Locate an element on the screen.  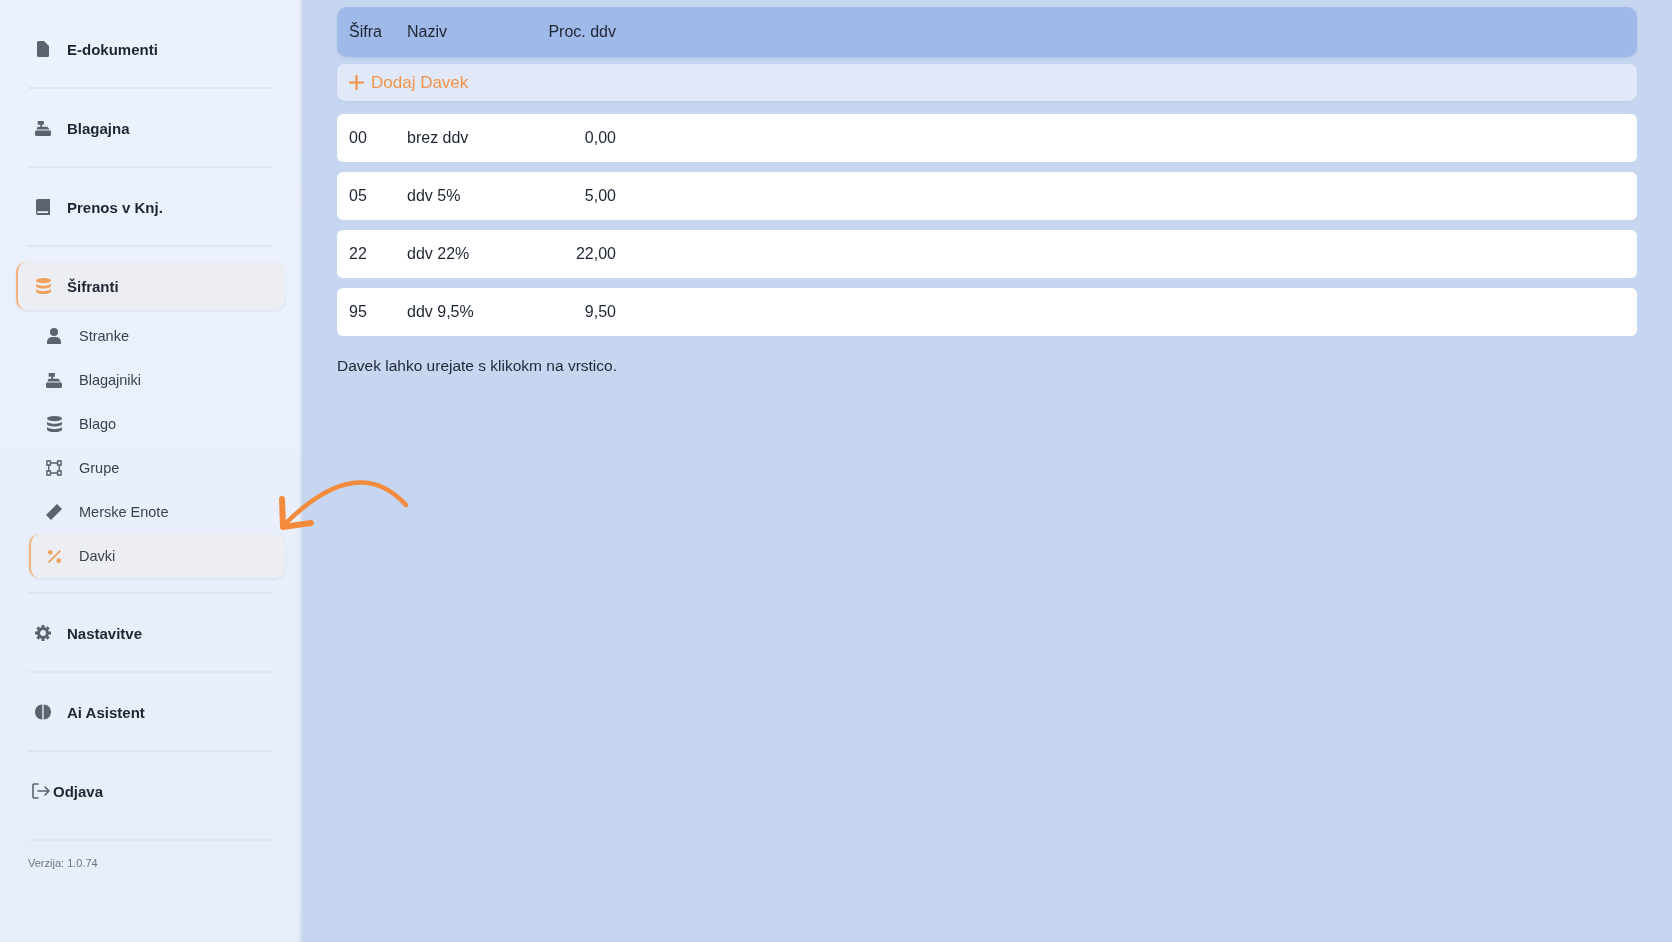
ruler-icon is located at coordinates (54, 512).